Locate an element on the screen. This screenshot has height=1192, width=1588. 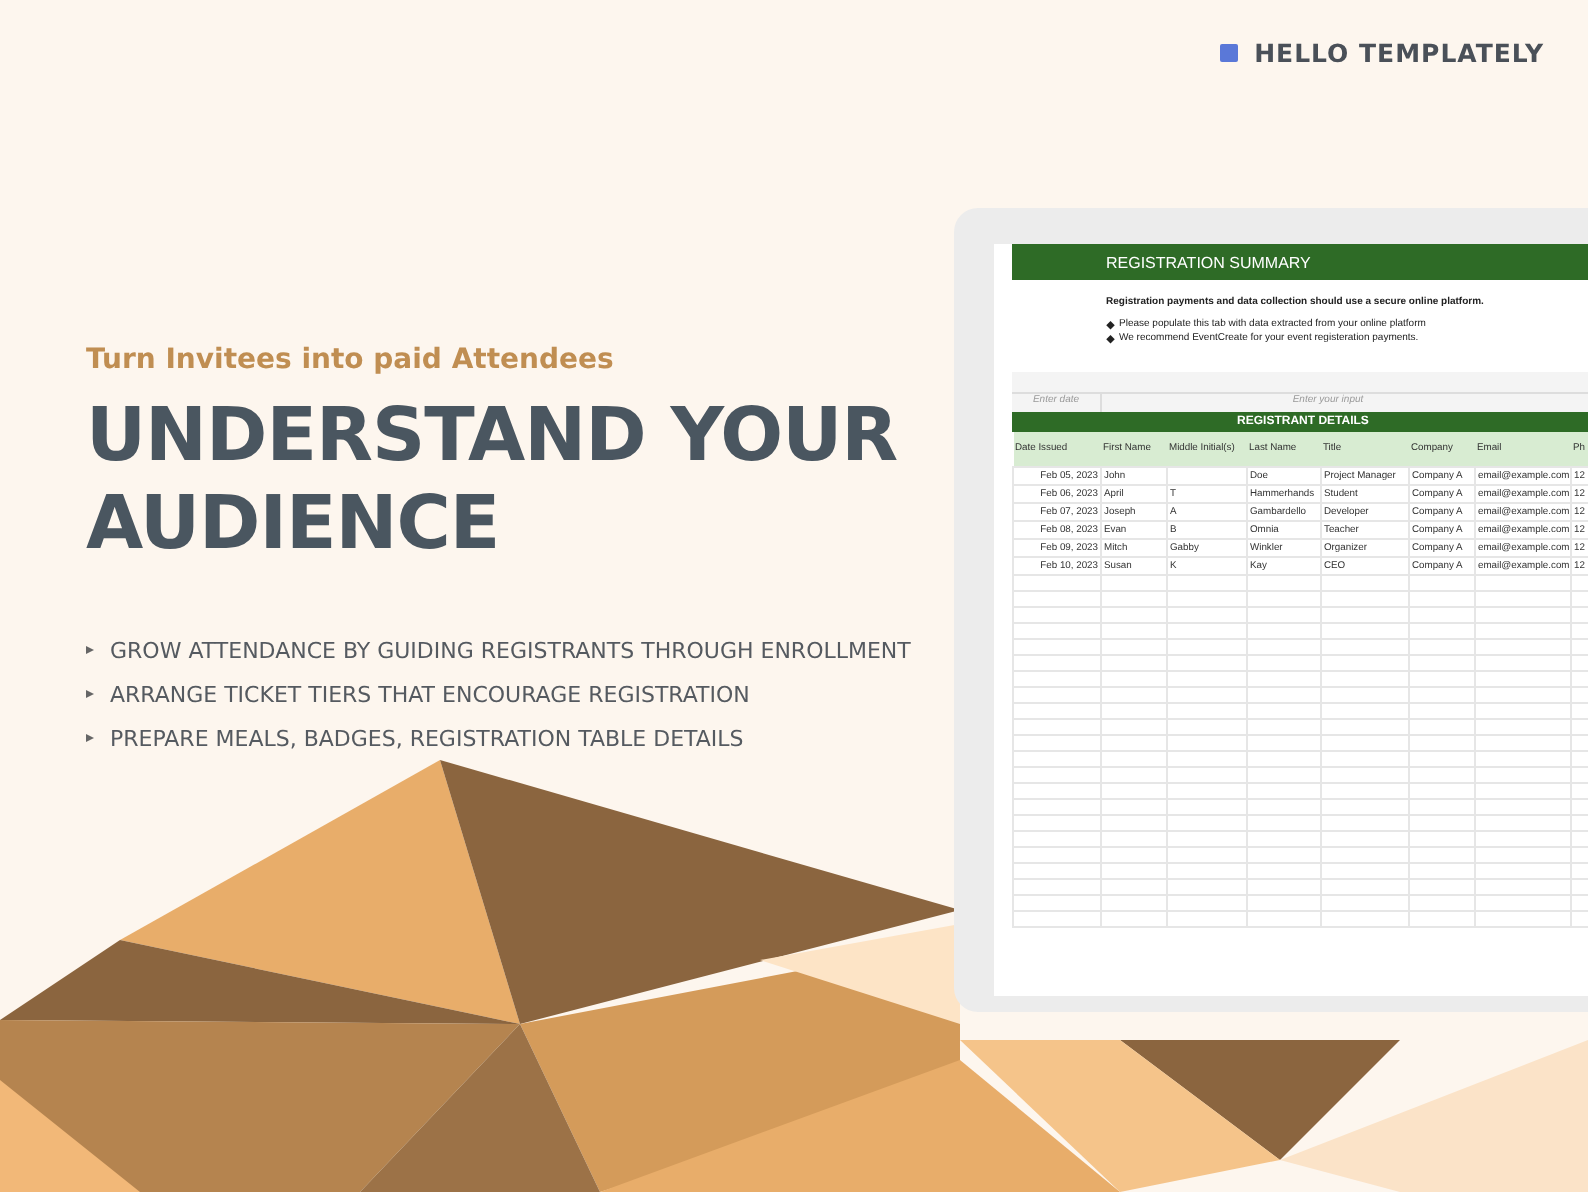
subtitle: Turn Invitees into paid Attendees is located at coordinates (351, 360).